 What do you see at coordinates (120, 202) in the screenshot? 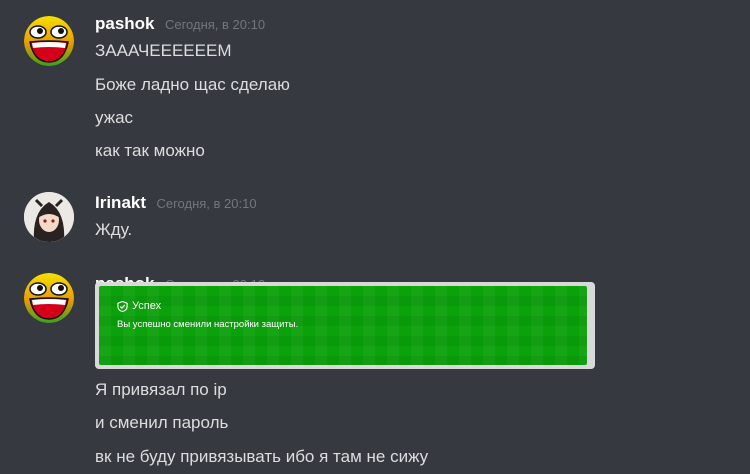
I see `author-name: Irinakt` at bounding box center [120, 202].